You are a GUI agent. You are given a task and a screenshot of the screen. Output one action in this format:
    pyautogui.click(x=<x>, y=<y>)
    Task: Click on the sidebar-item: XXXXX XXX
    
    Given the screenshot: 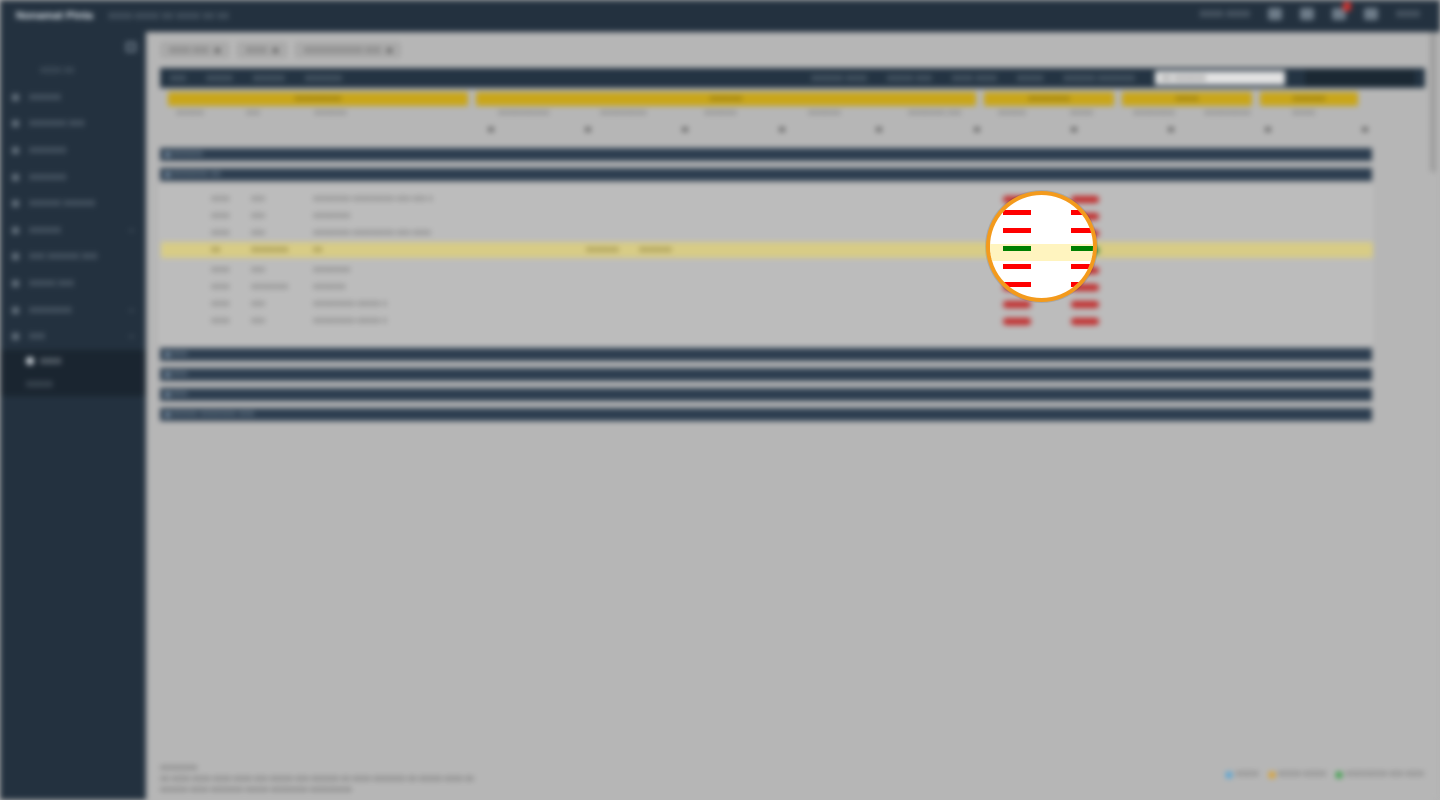 What is the action you would take?
    pyautogui.click(x=73, y=283)
    